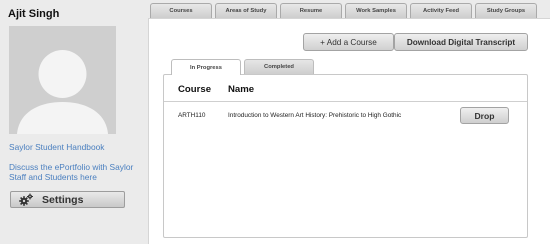 The image size is (550, 244). I want to click on tab-courses: Courses, so click(181, 10).